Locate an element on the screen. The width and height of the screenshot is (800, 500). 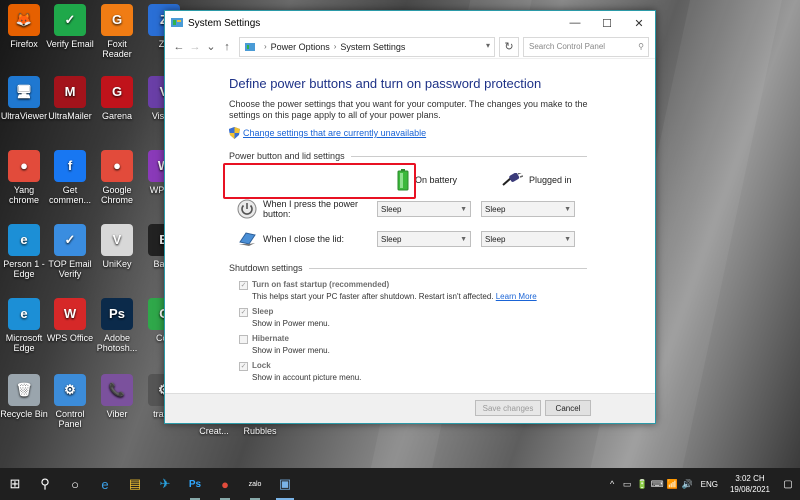
desktop-icon: 🦊 Firefox is located at coordinates (24, 26).